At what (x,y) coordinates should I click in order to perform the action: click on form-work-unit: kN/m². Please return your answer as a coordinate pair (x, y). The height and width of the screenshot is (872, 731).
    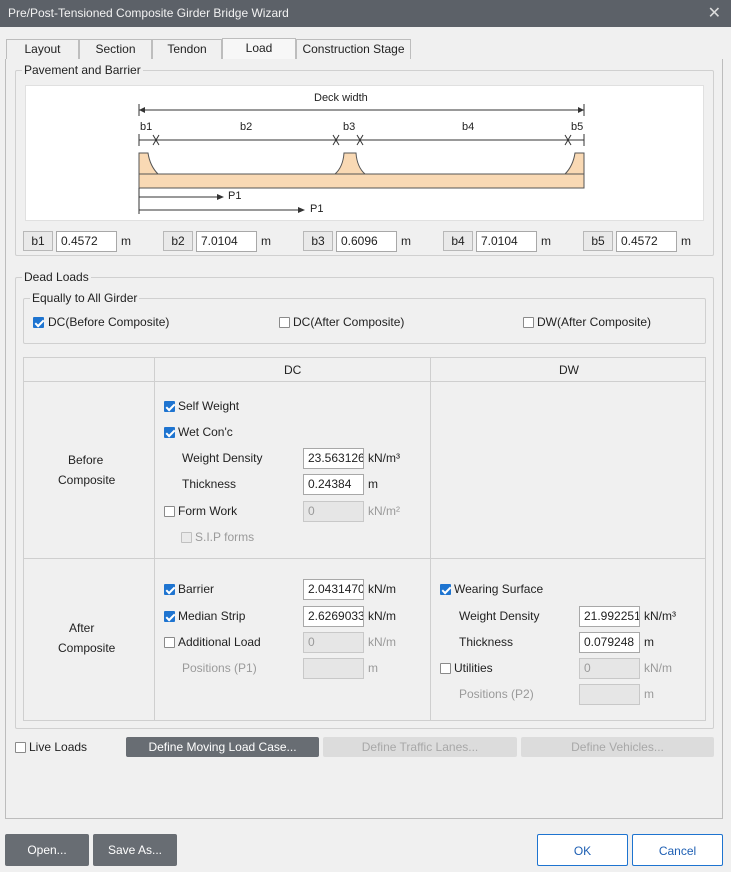
    Looking at the image, I should click on (384, 511).